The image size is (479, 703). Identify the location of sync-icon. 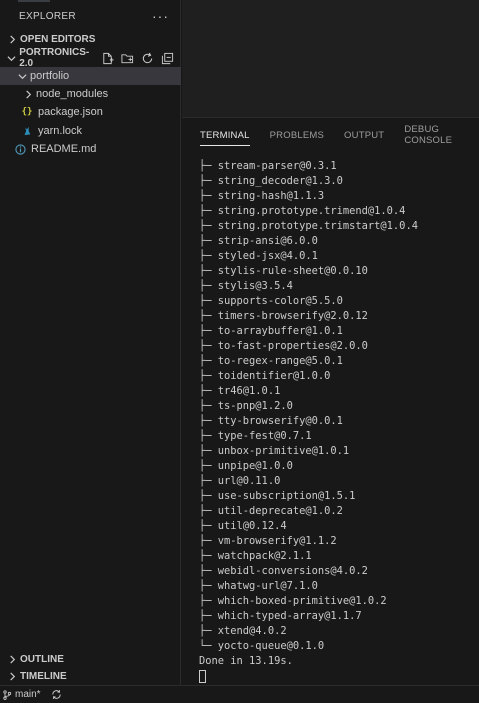
(56, 694).